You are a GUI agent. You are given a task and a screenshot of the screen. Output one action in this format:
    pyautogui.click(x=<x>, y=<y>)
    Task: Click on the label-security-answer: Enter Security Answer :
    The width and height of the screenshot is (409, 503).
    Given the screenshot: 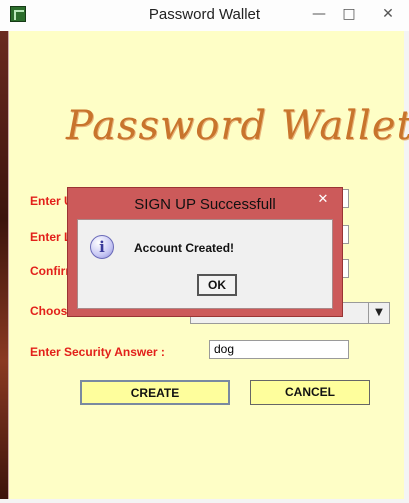 What is the action you would take?
    pyautogui.click(x=97, y=352)
    